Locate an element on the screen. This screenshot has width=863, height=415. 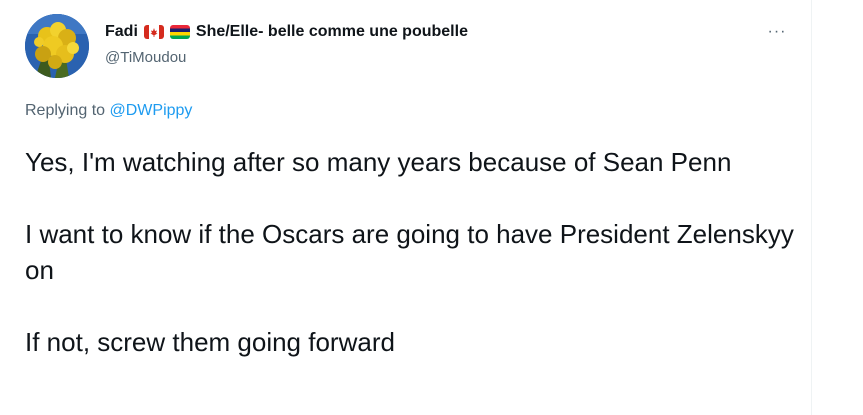
tweet-paragraph: If not, screw them going forward is located at coordinates (210, 342).